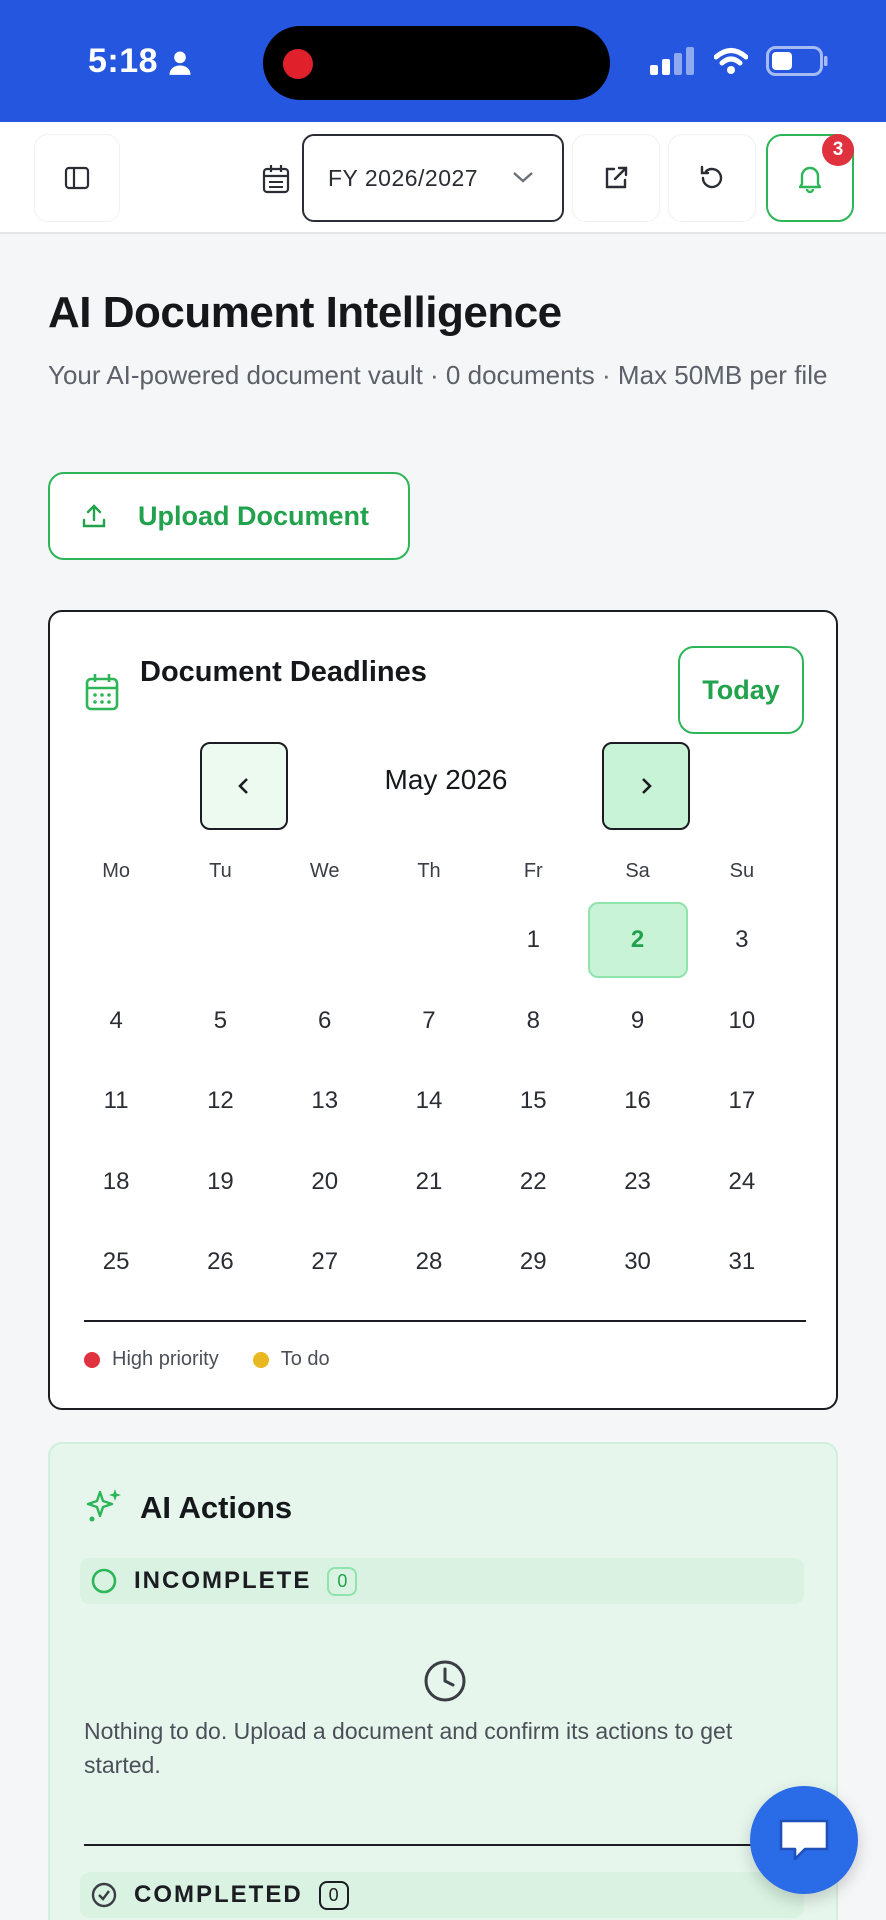  I want to click on calendar-day: 6, so click(325, 1021).